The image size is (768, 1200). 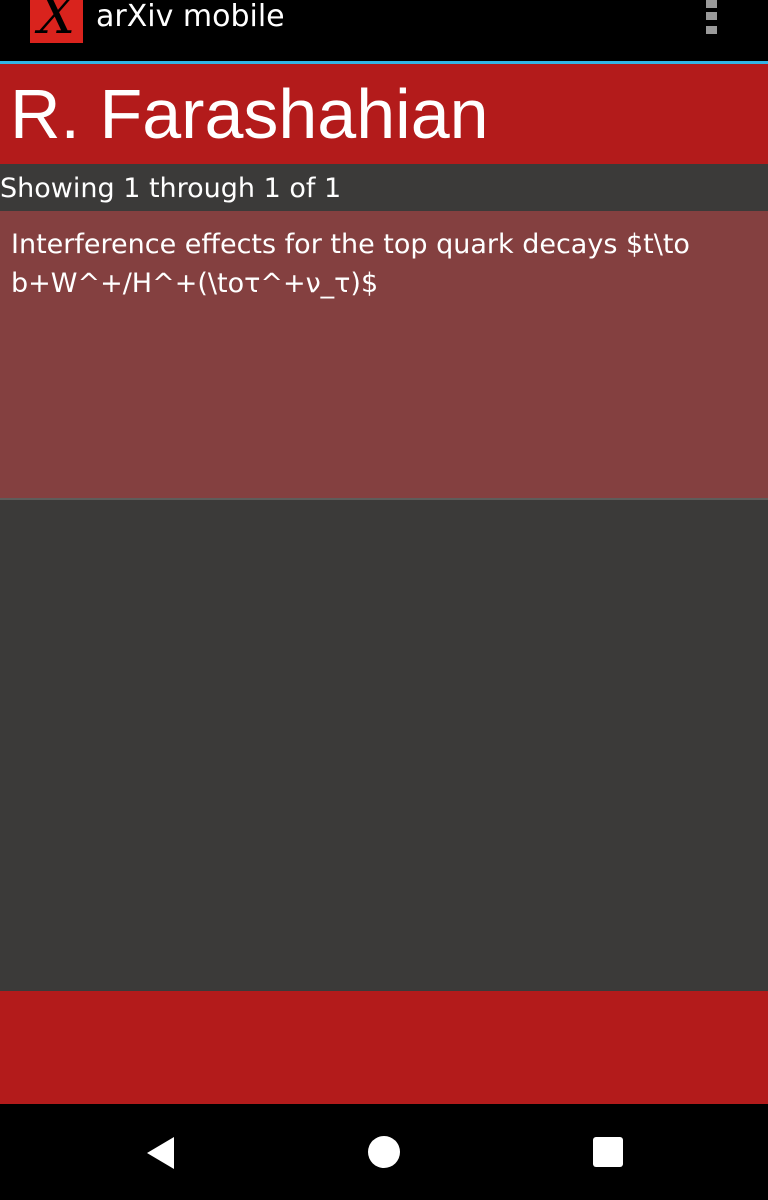 What do you see at coordinates (384, 1047) in the screenshot?
I see `footer-bar` at bounding box center [384, 1047].